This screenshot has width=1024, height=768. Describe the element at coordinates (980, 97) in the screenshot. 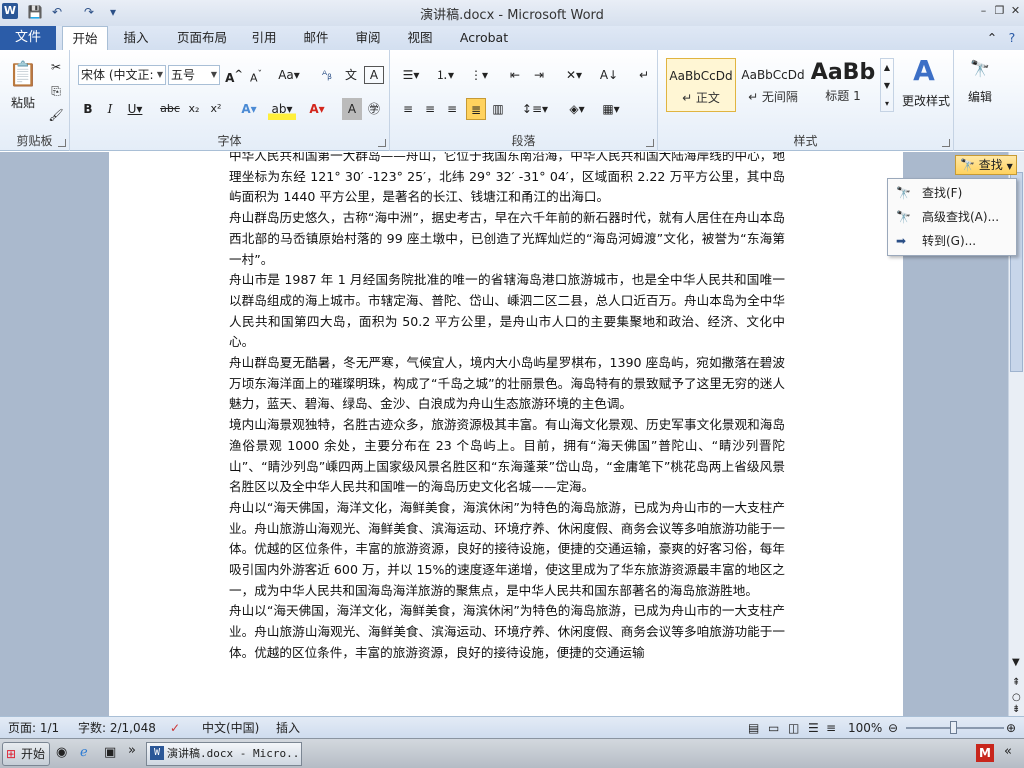

I see `editing-button: 编辑` at that location.